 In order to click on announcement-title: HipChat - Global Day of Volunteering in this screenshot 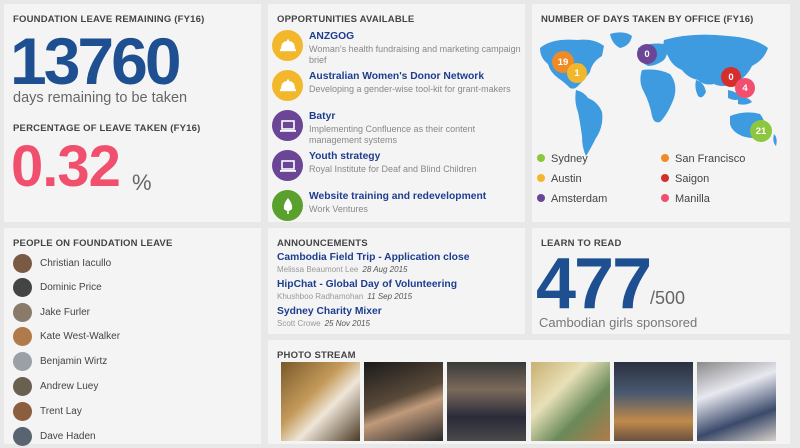, I will do `click(367, 284)`.